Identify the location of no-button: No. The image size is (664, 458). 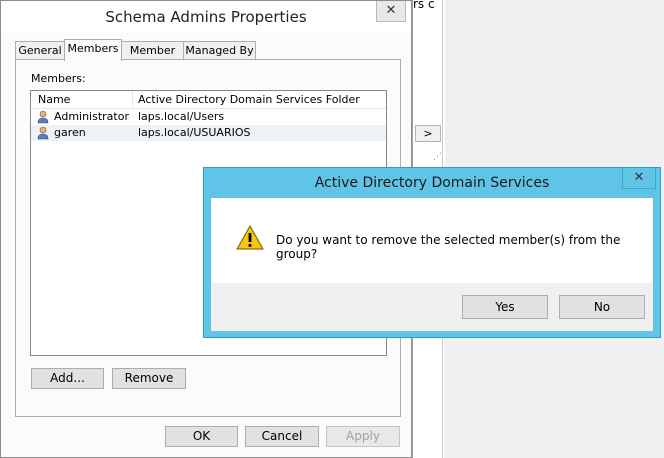
(602, 307).